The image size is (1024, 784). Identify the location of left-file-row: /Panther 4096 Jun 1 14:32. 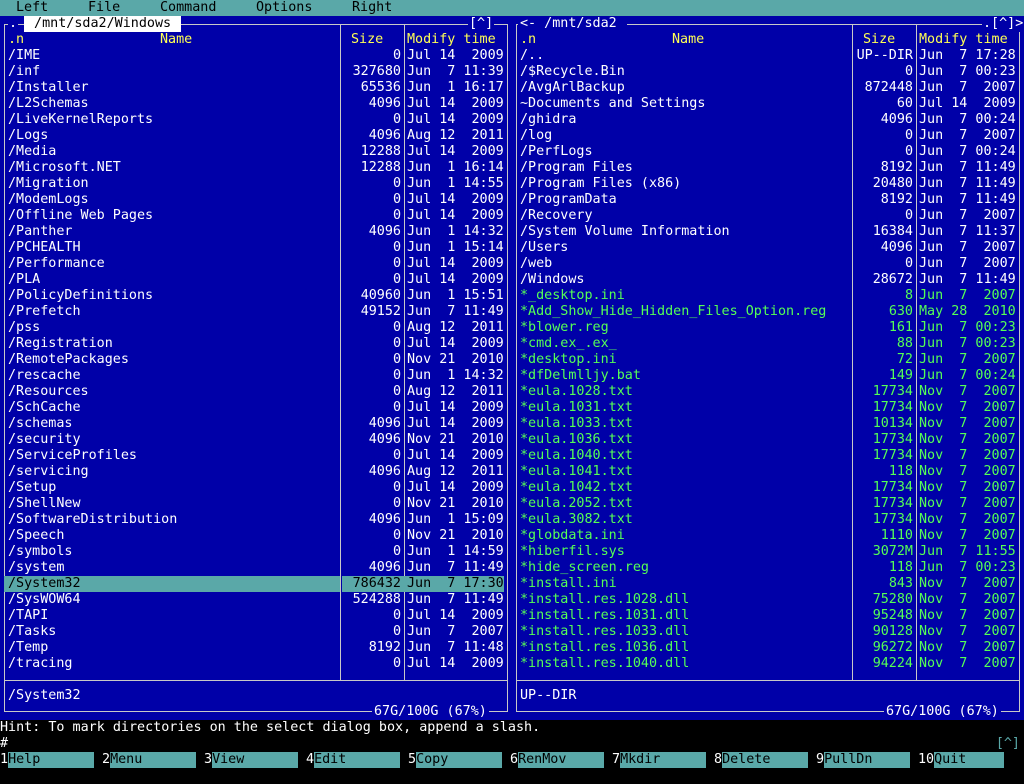
(256, 232).